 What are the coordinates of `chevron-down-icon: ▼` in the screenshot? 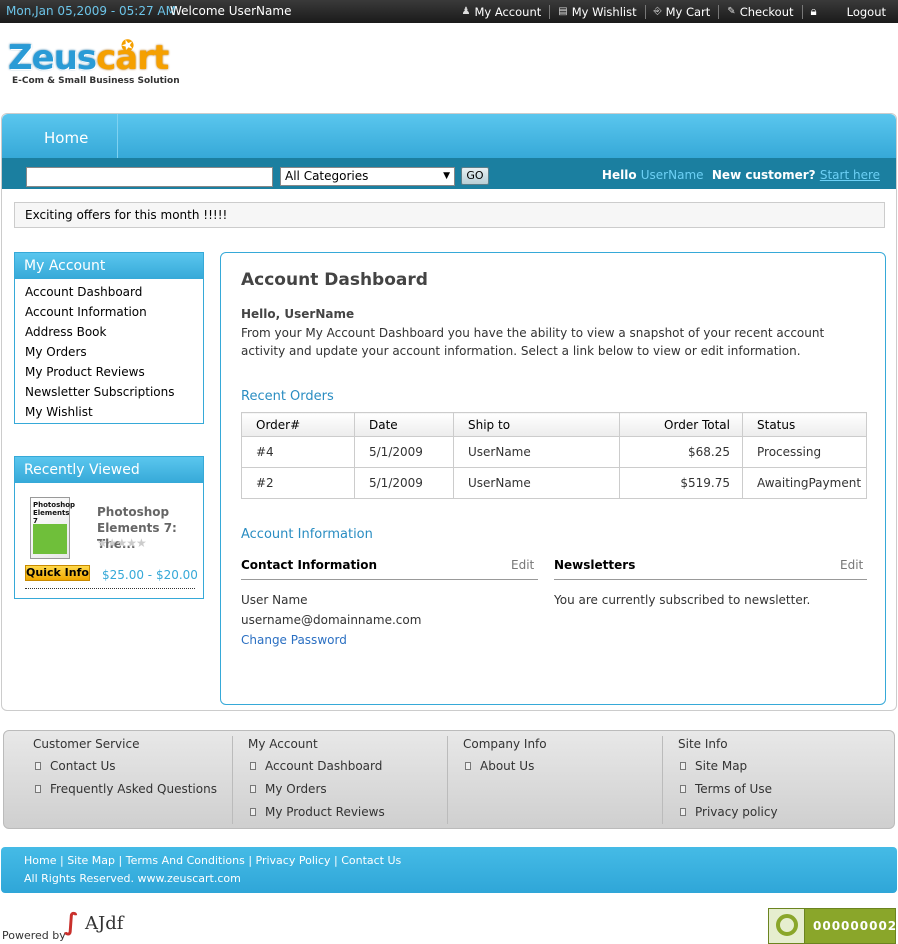 It's located at (446, 176).